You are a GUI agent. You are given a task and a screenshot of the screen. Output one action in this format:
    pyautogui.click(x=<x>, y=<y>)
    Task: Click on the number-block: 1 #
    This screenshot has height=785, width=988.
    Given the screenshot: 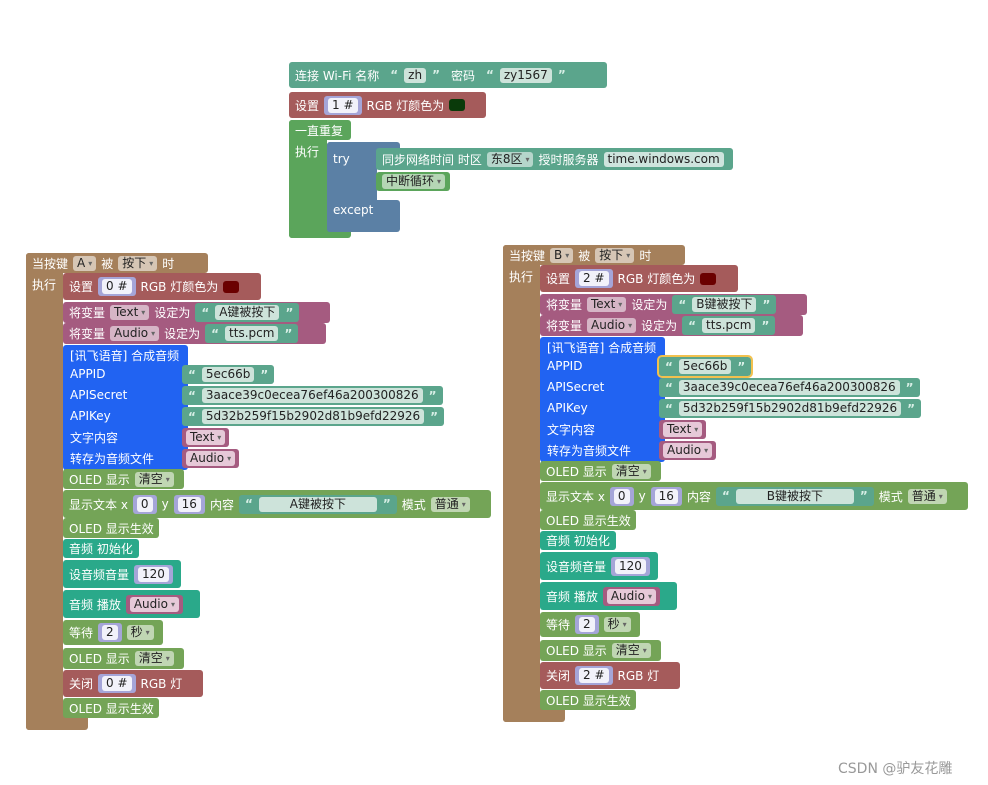 What is the action you would take?
    pyautogui.click(x=343, y=105)
    